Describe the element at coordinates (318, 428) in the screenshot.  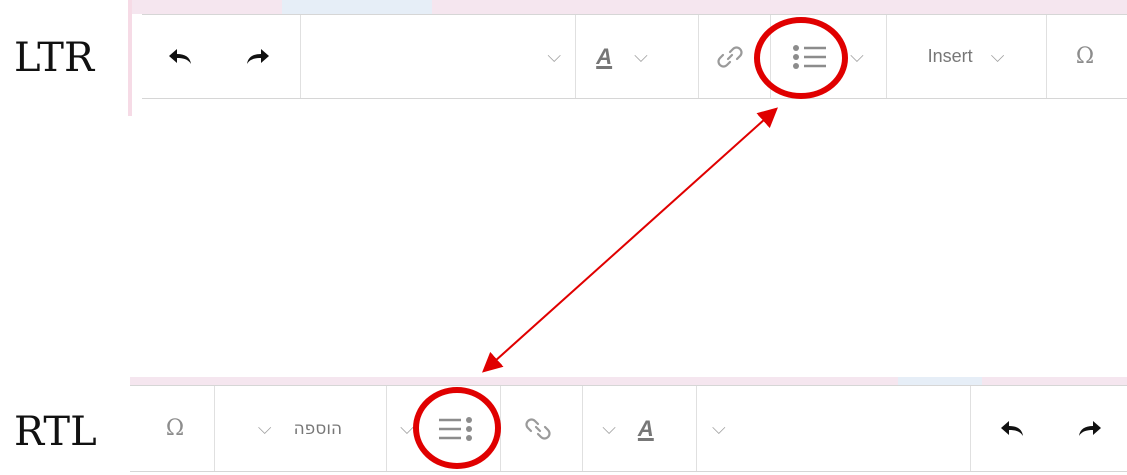
I see `insert-label: הוספה` at that location.